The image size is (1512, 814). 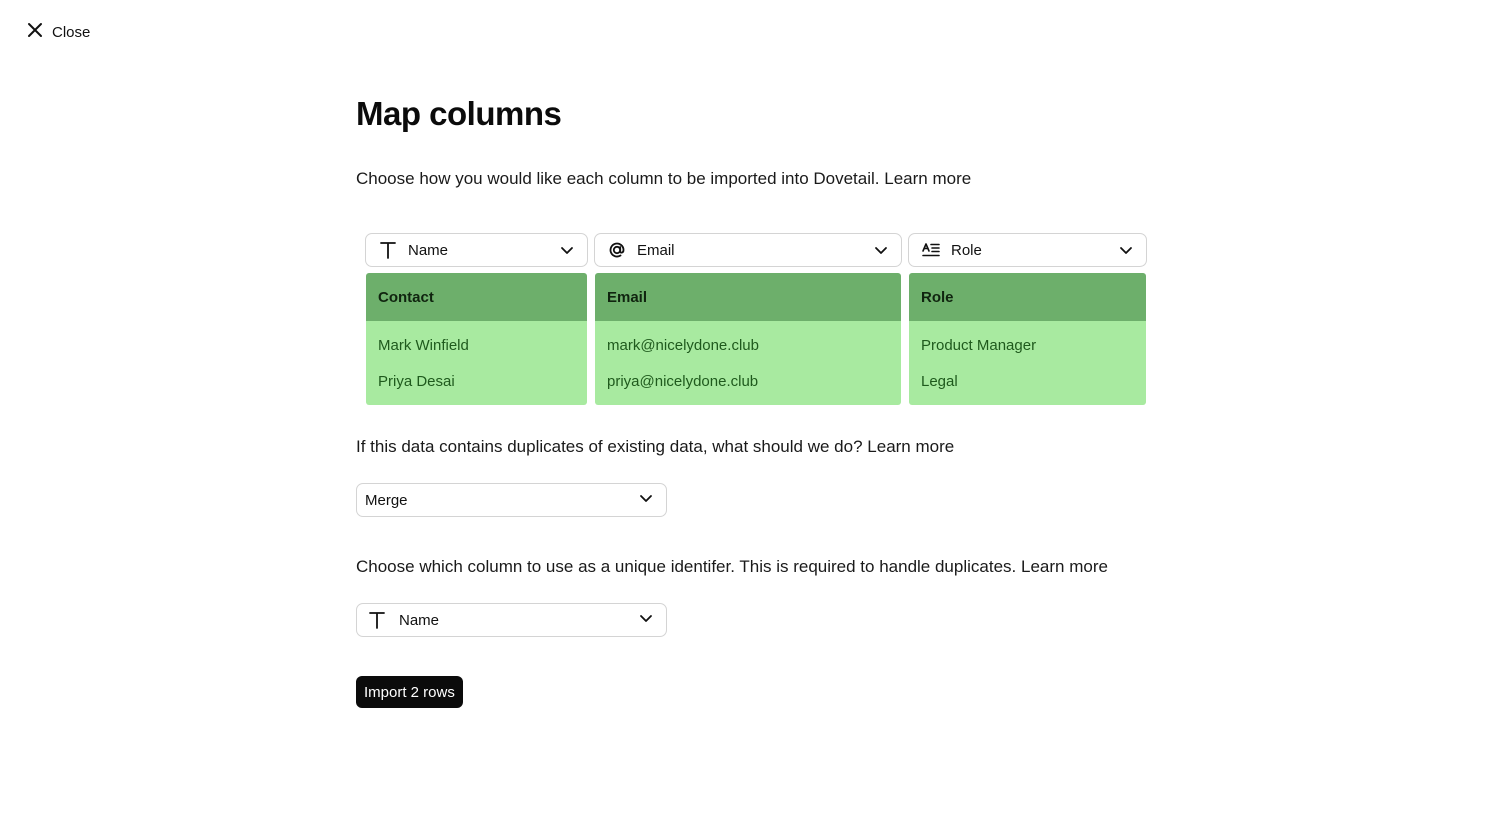 What do you see at coordinates (476, 250) in the screenshot?
I see `column-type-select-name: Name` at bounding box center [476, 250].